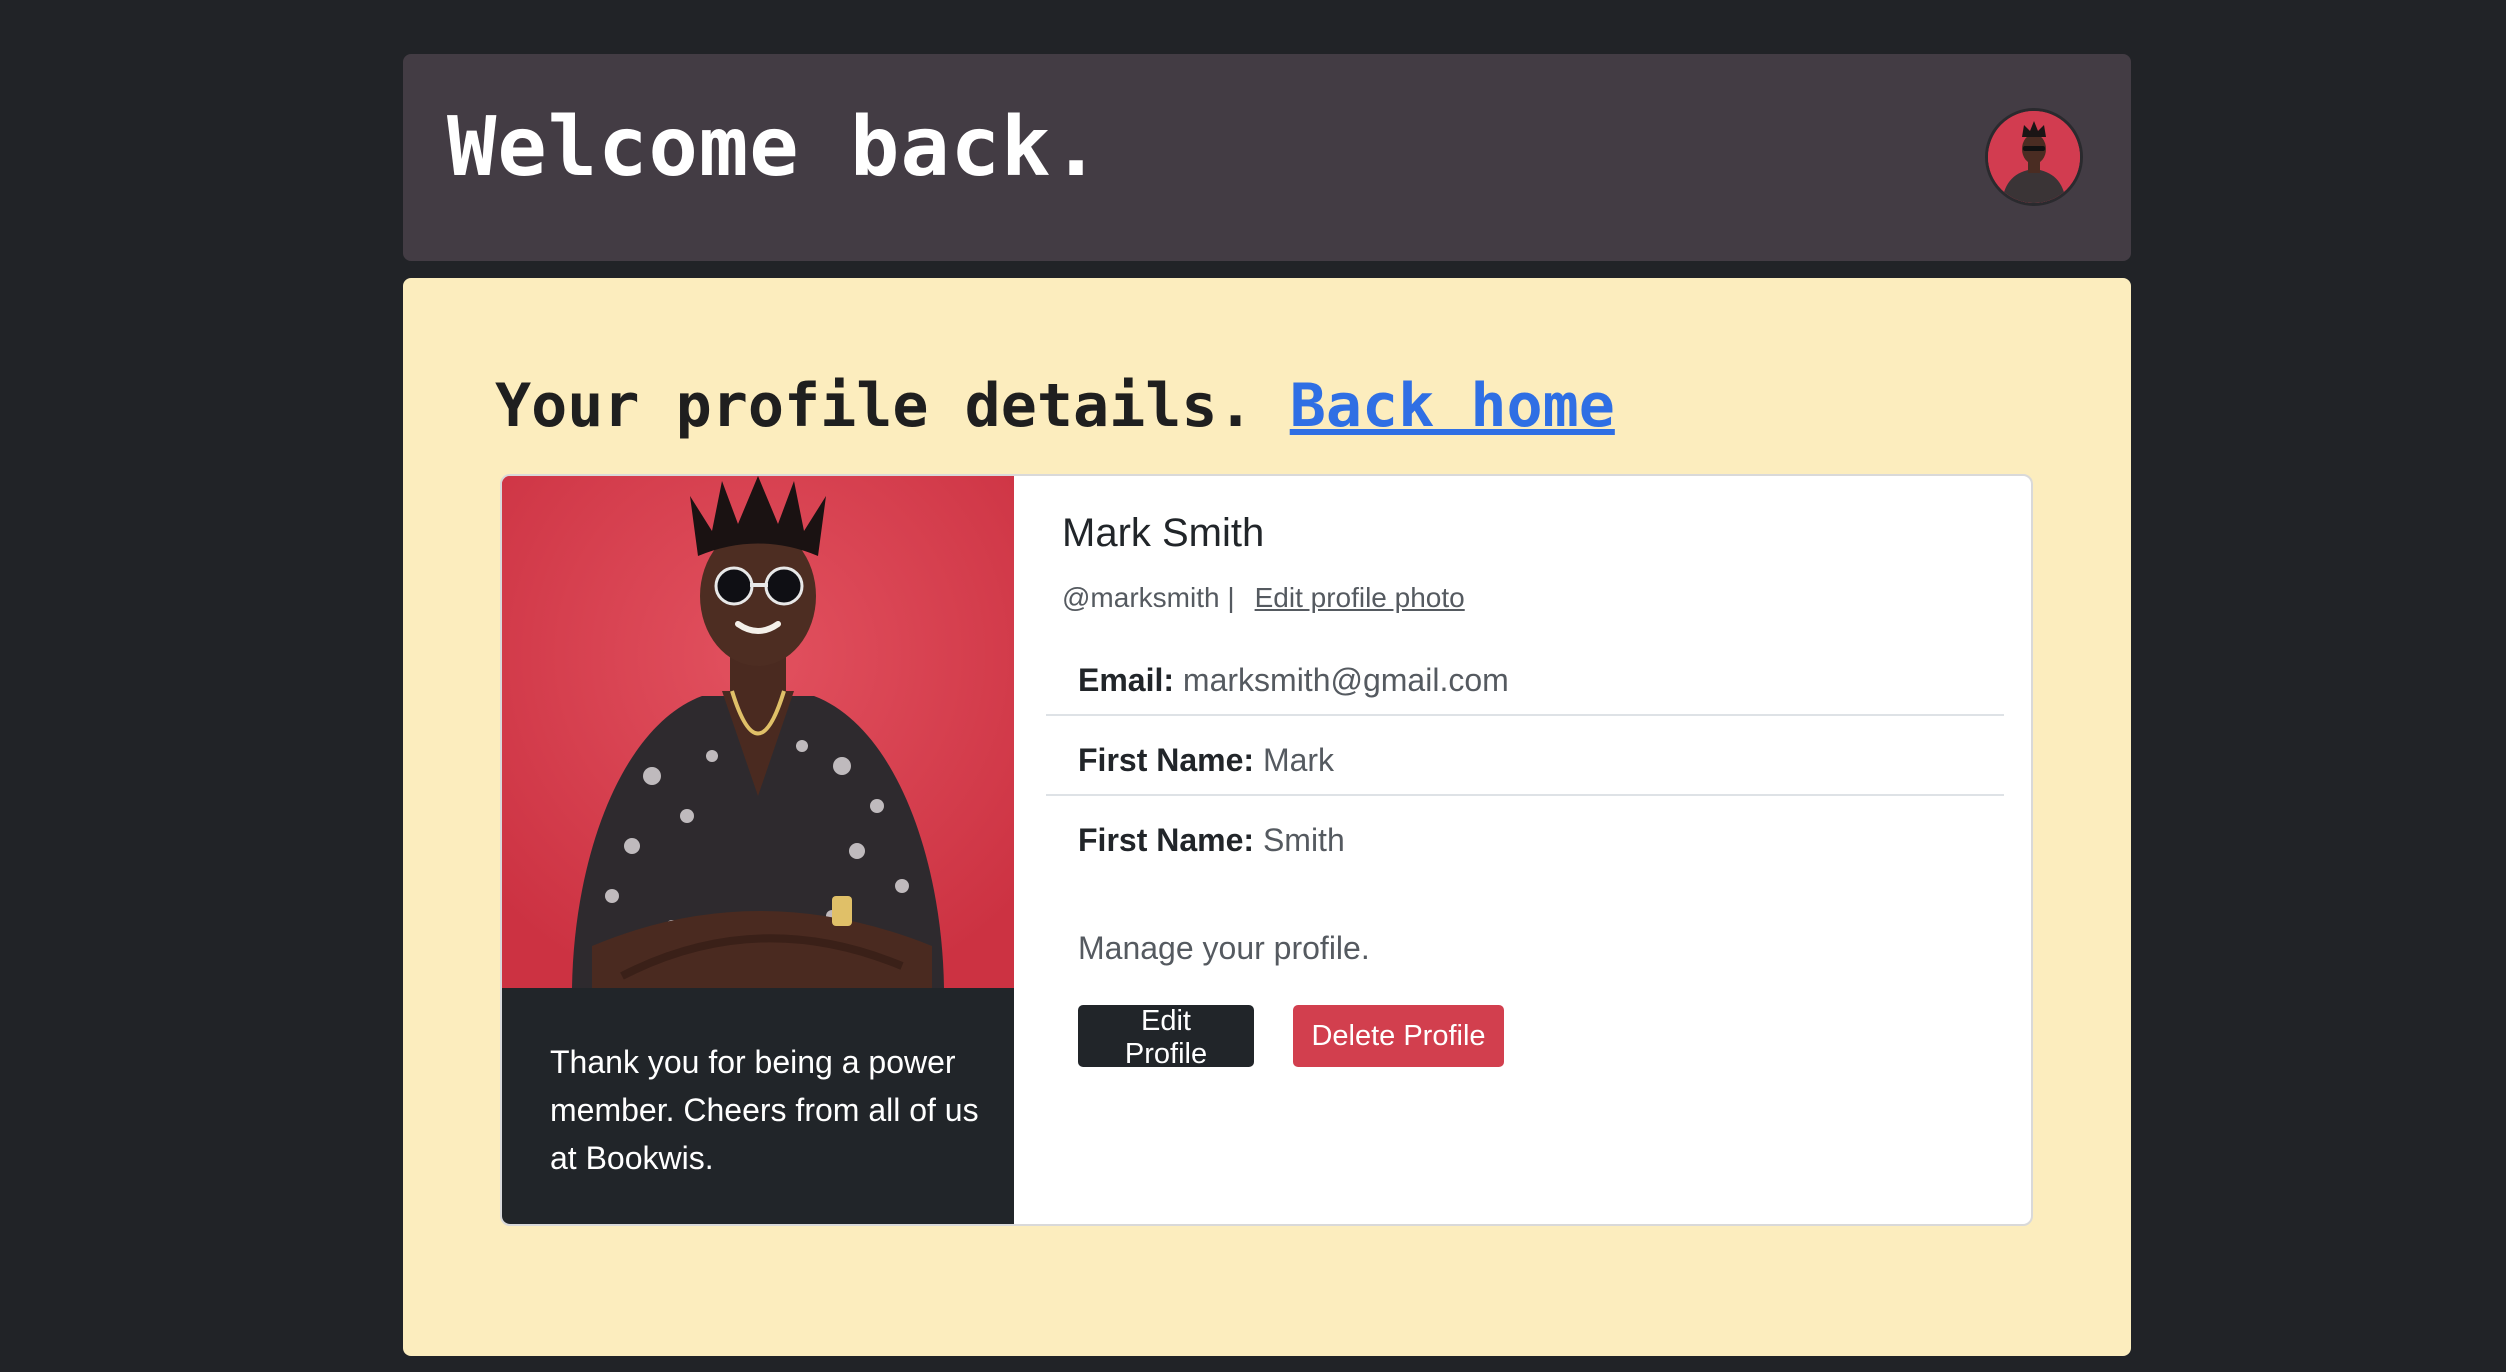 The height and width of the screenshot is (1372, 2506). Describe the element at coordinates (1345, 680) in the screenshot. I see `detail-value: marksmith@gmail.com` at that location.